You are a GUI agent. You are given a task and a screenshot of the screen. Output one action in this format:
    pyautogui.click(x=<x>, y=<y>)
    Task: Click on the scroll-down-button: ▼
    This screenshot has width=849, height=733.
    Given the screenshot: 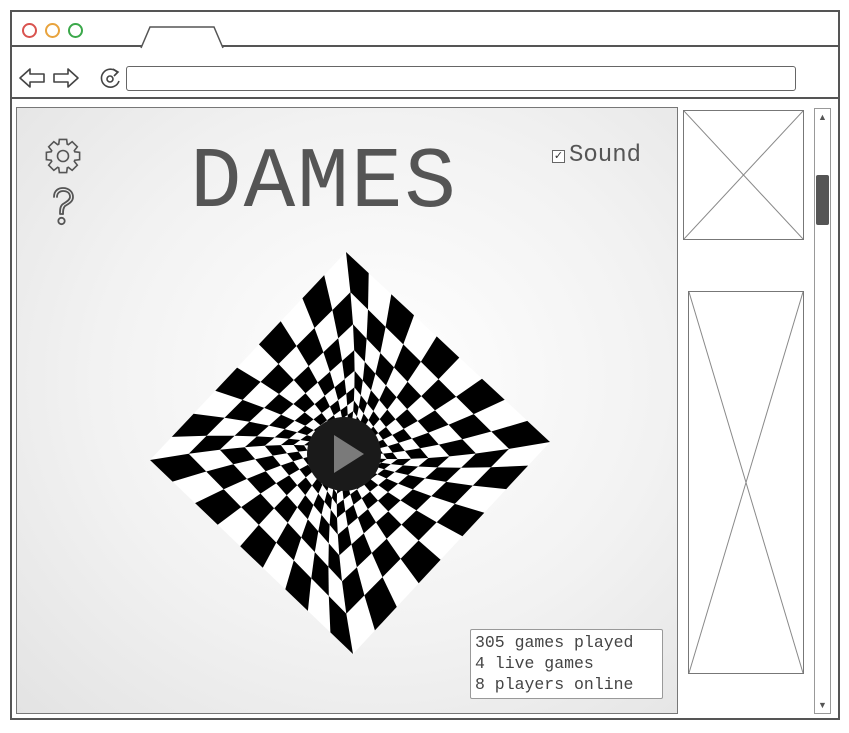 What is the action you would take?
    pyautogui.click(x=822, y=705)
    